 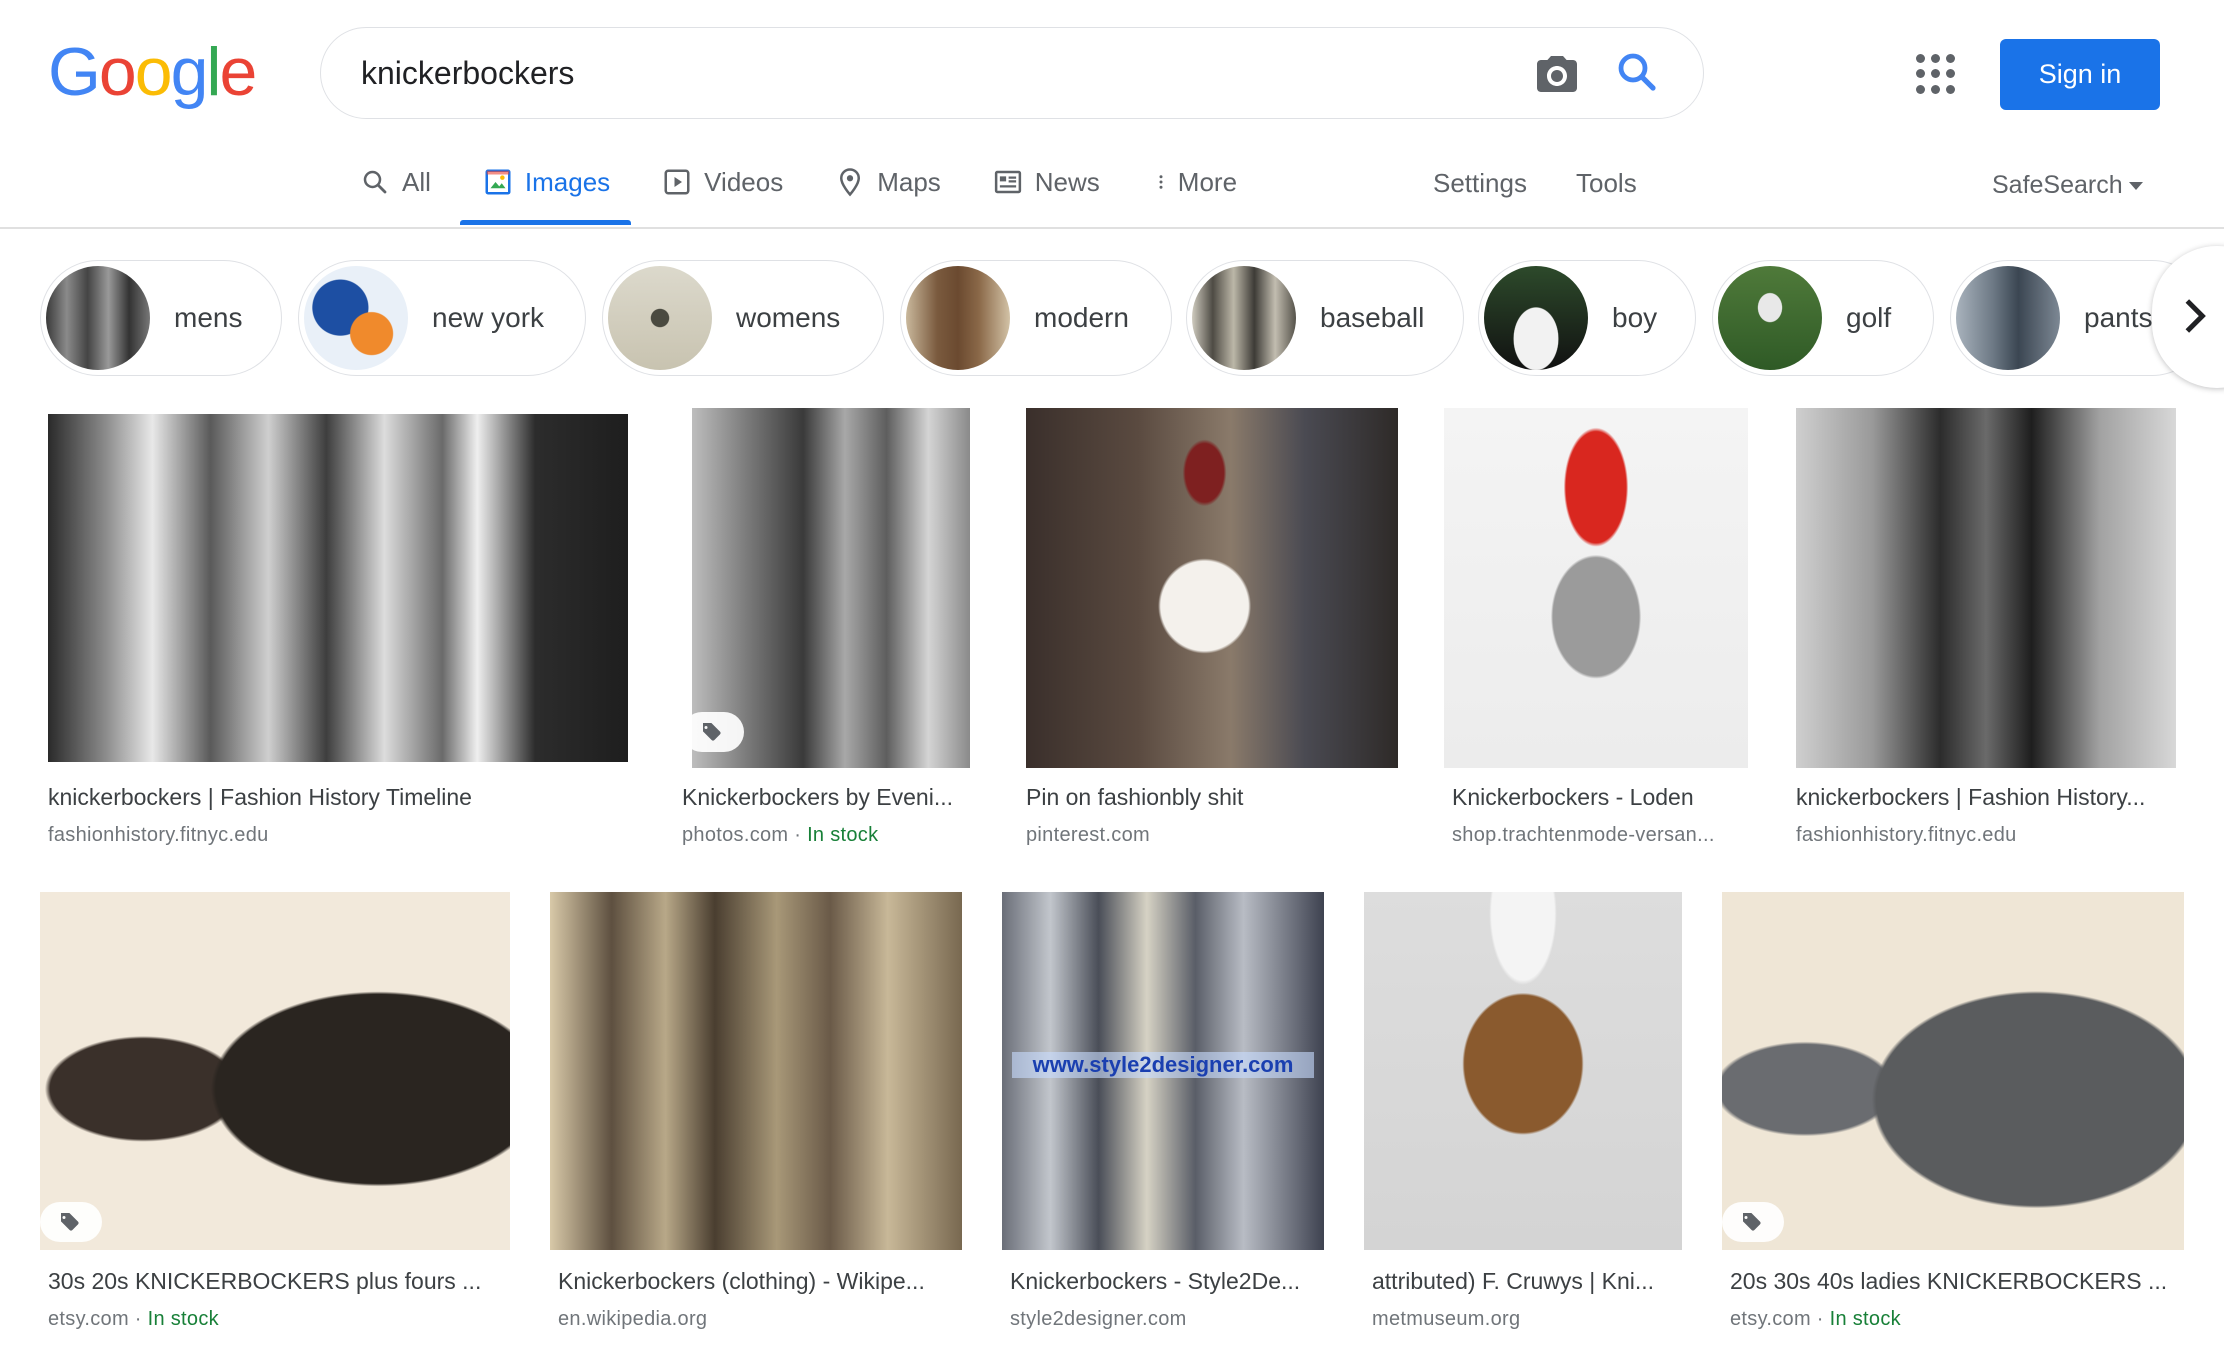 I want to click on result-source: photos.com · In stock, so click(x=780, y=835).